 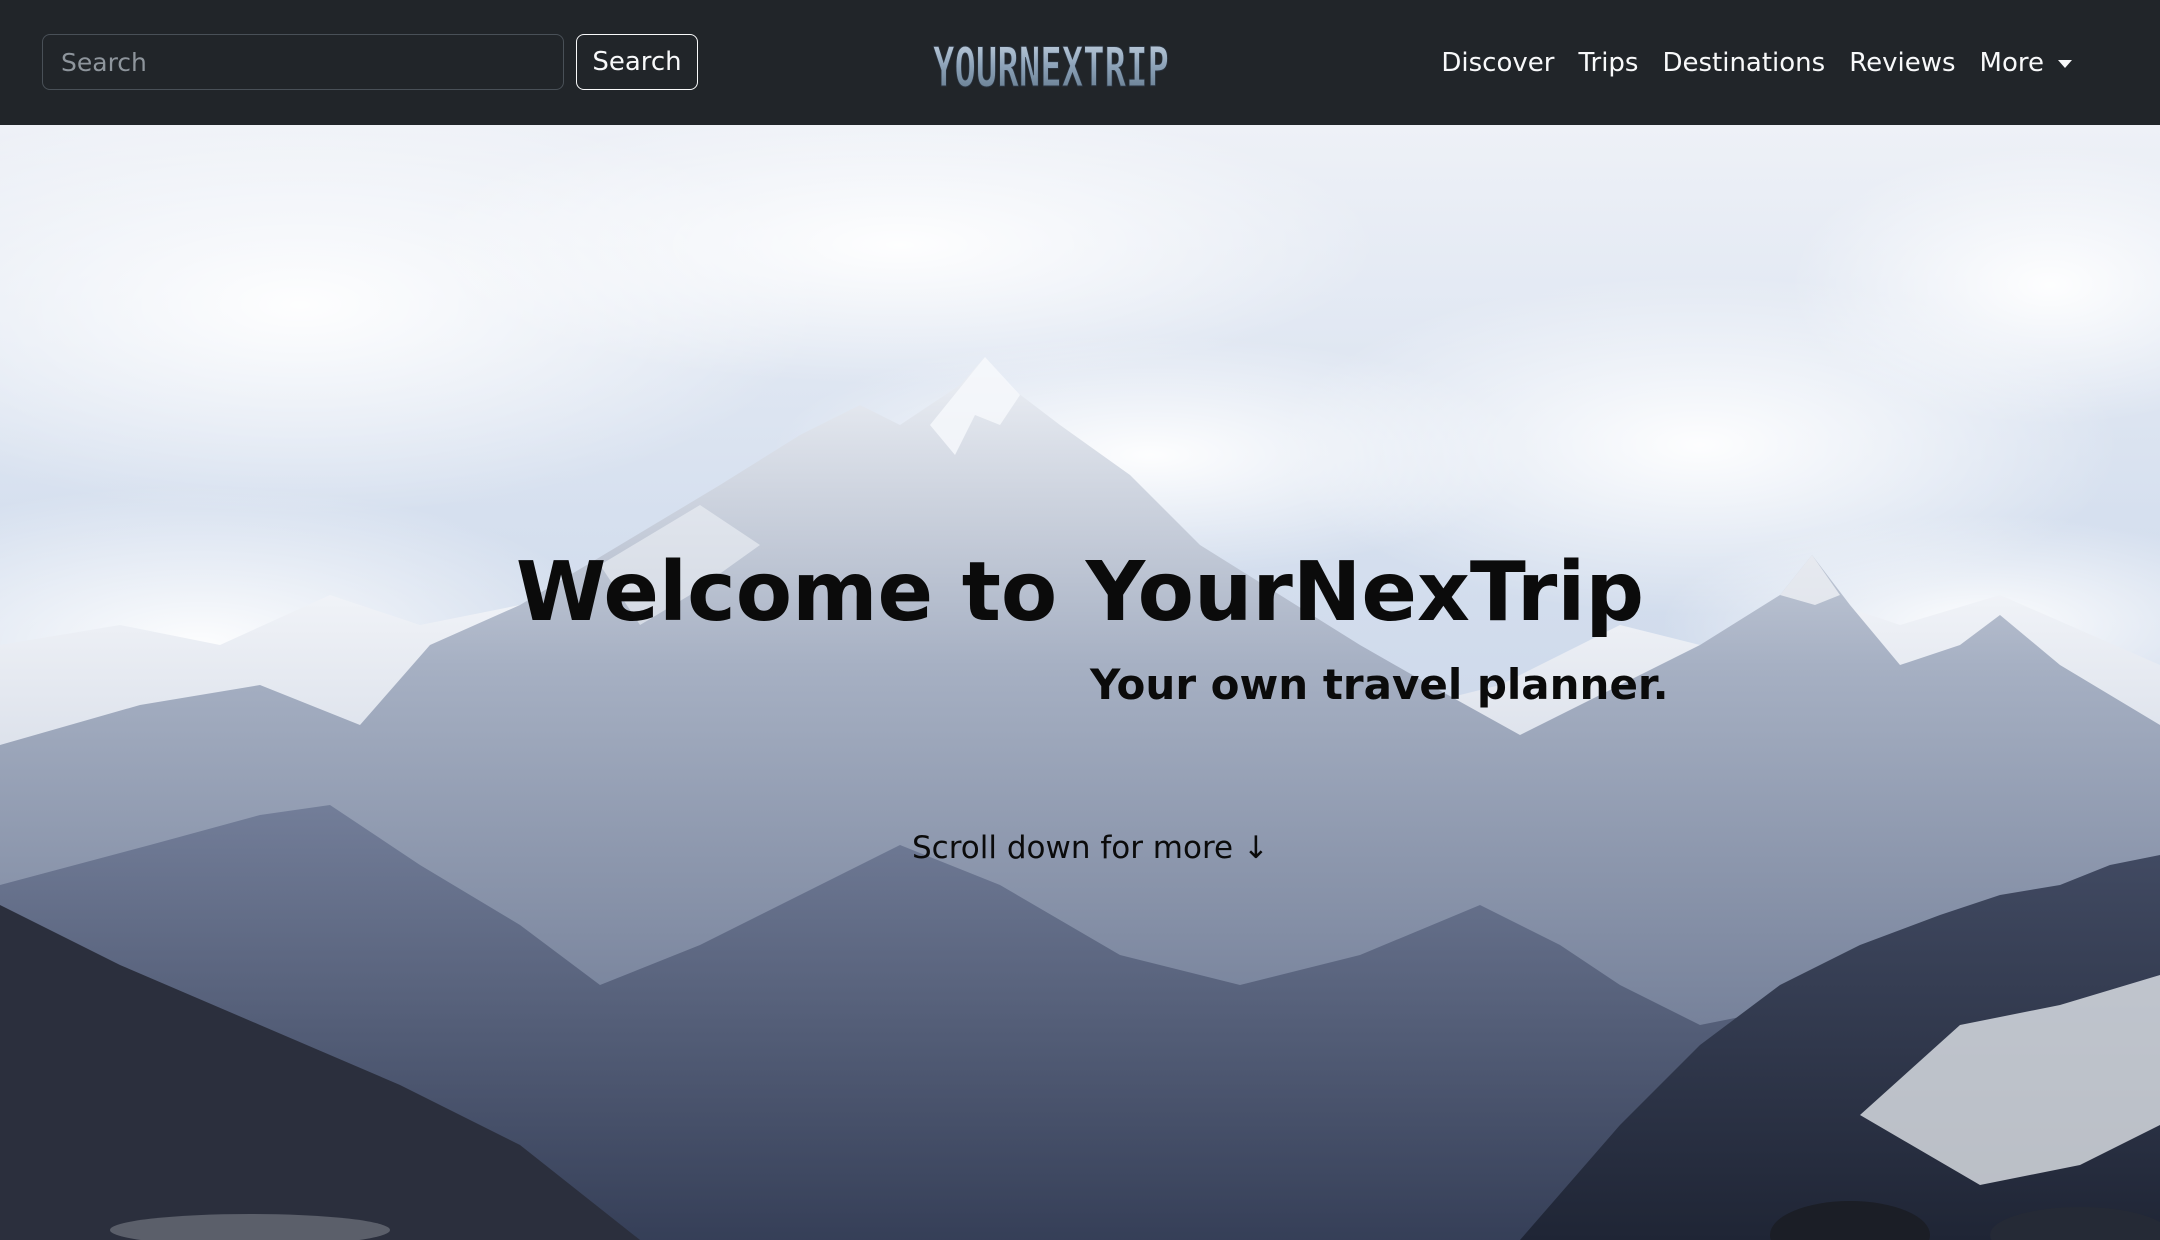 What do you see at coordinates (637, 62) in the screenshot?
I see `search-button: Search` at bounding box center [637, 62].